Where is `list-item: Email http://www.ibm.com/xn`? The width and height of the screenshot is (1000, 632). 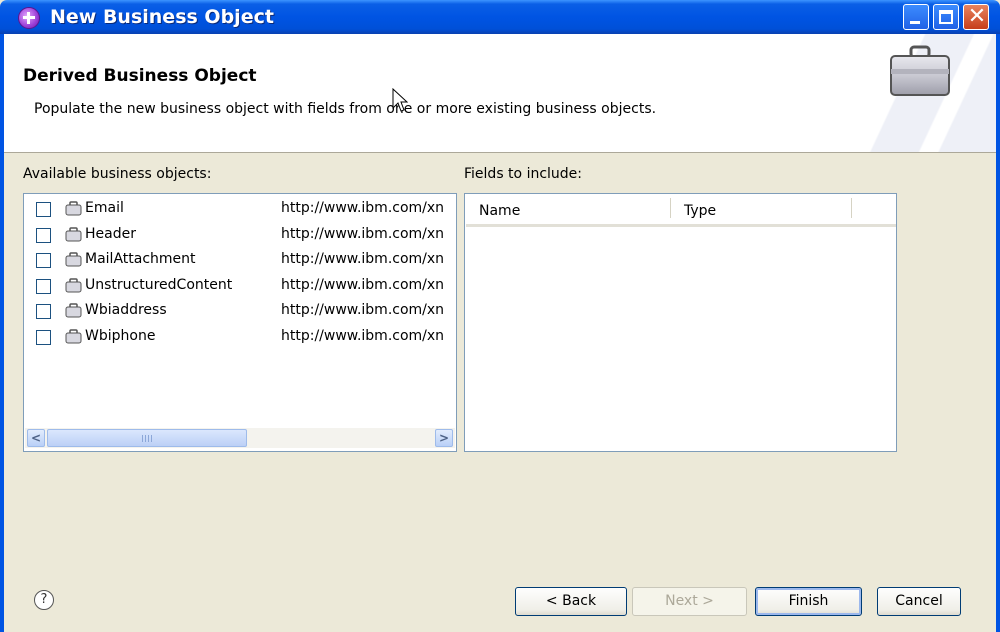 list-item: Email http://www.ibm.com/xn is located at coordinates (240, 209).